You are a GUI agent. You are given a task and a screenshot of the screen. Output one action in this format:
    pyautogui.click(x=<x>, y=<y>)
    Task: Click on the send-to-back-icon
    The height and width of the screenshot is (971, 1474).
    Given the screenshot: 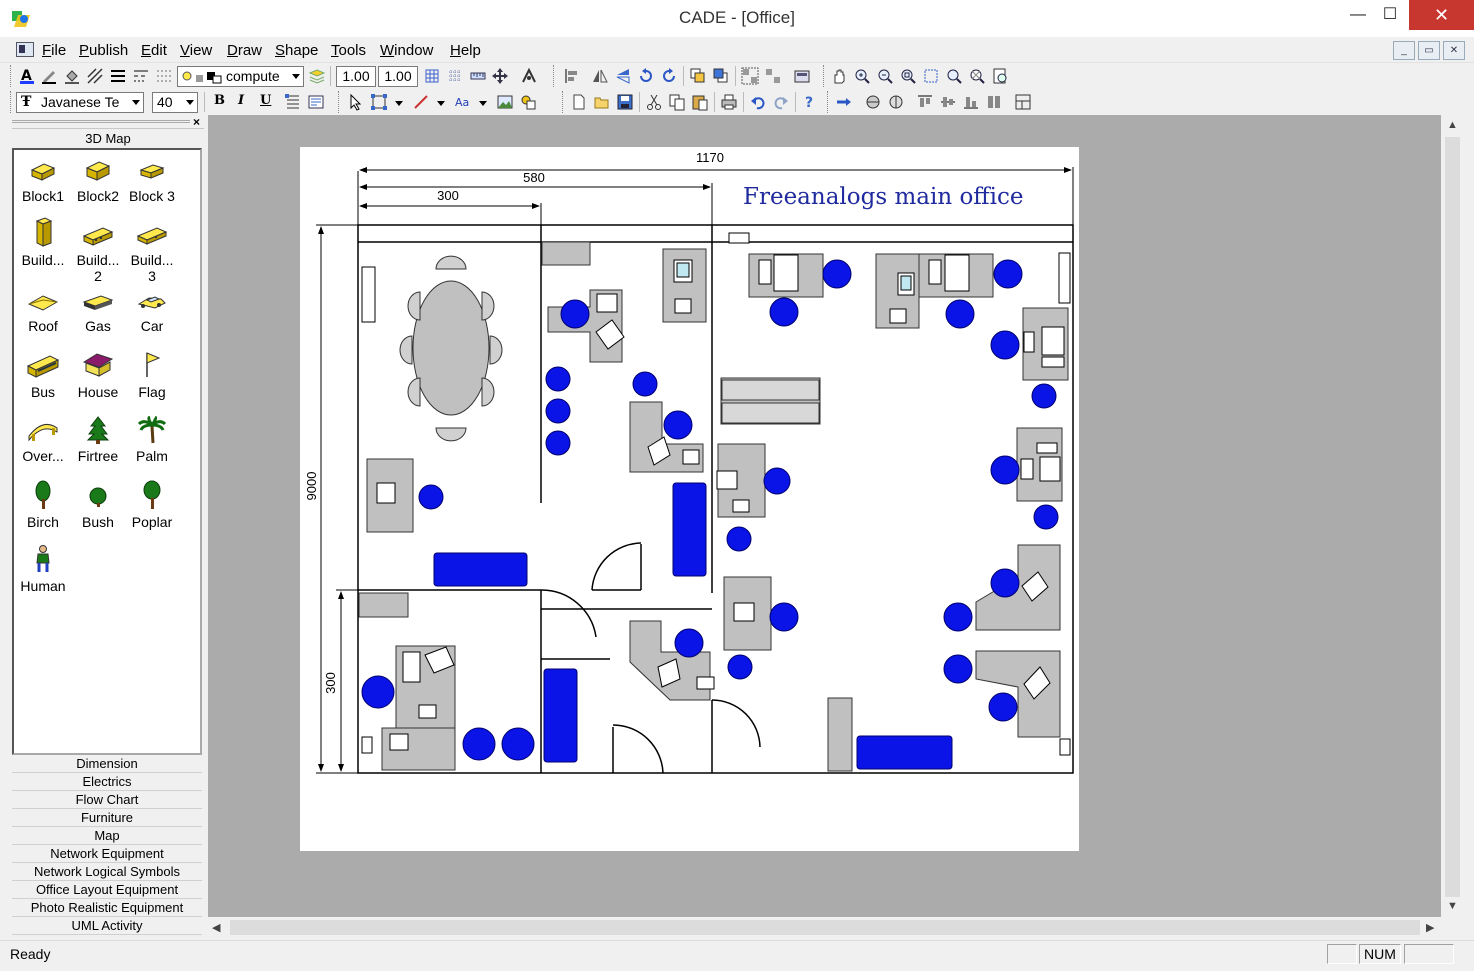 What is the action you would take?
    pyautogui.click(x=721, y=76)
    